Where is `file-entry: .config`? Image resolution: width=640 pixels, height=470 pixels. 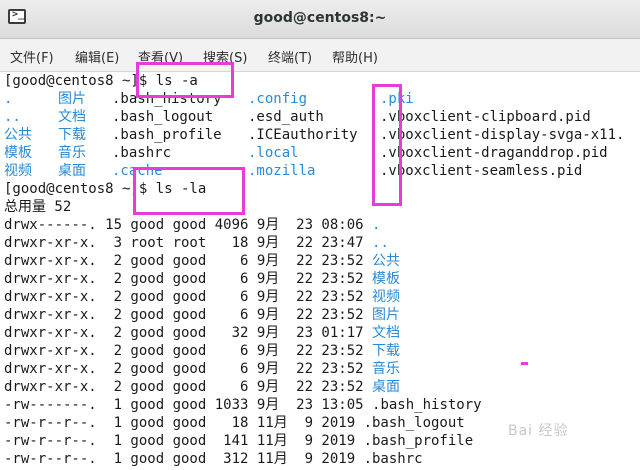 file-entry: .config is located at coordinates (278, 99).